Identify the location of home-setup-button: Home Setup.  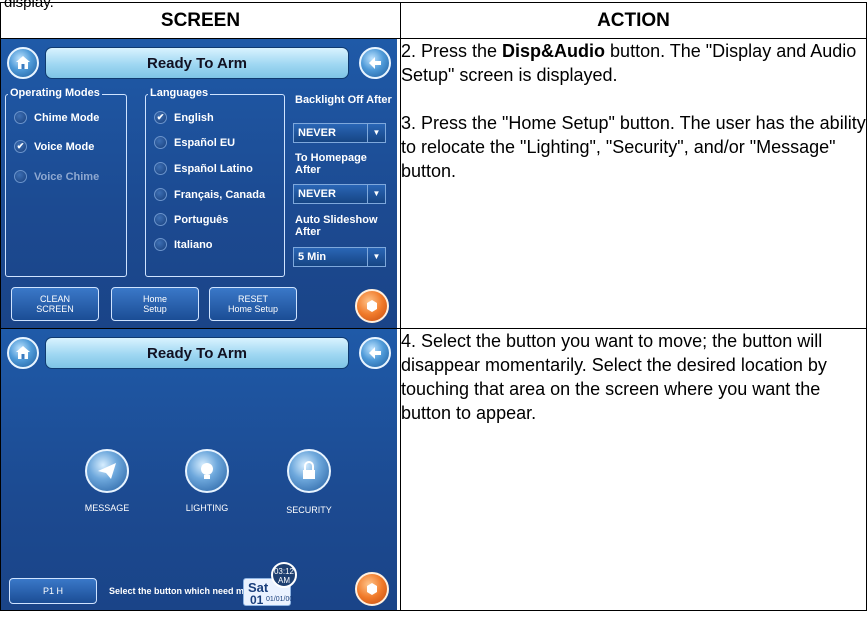
(155, 304).